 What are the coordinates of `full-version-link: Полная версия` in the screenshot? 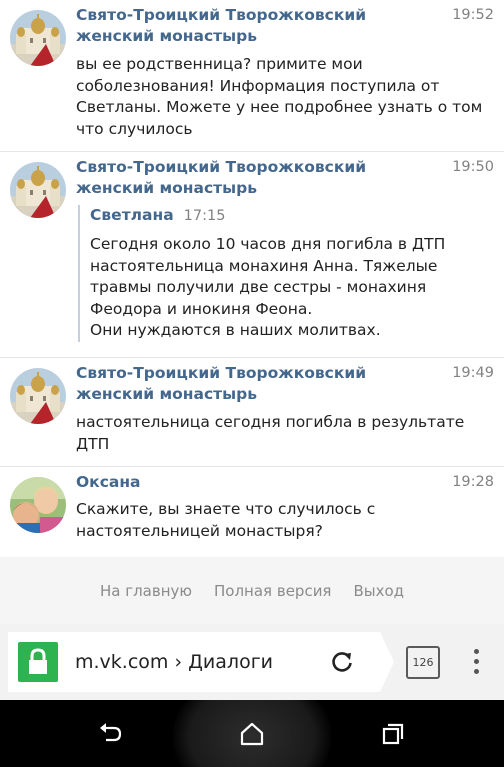 It's located at (272, 591).